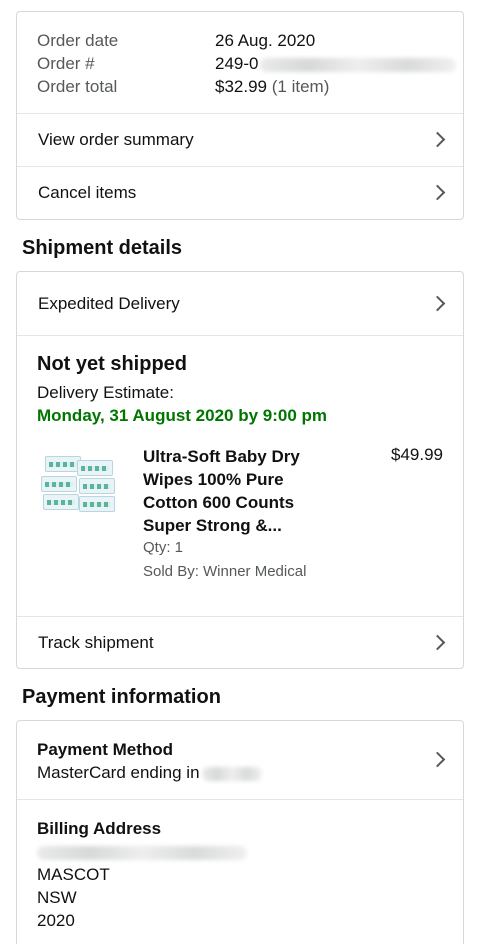 This screenshot has height=944, width=480. I want to click on order-date-label: Order date, so click(78, 40).